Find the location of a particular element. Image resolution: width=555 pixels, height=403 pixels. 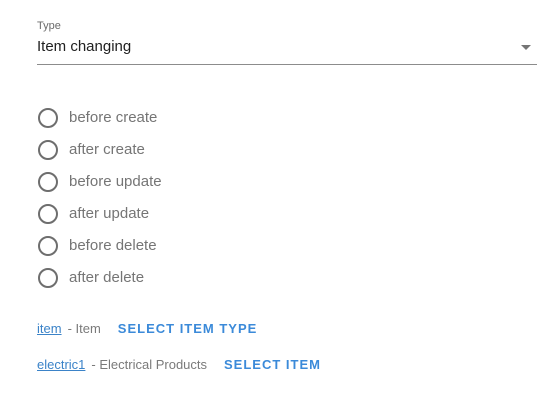

item-type-link: item is located at coordinates (49, 328).